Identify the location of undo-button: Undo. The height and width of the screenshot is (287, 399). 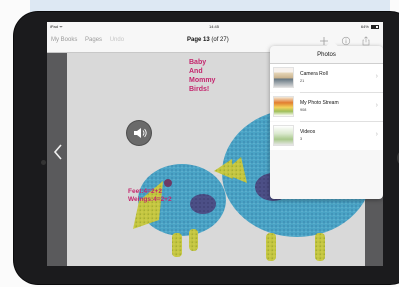
(117, 40).